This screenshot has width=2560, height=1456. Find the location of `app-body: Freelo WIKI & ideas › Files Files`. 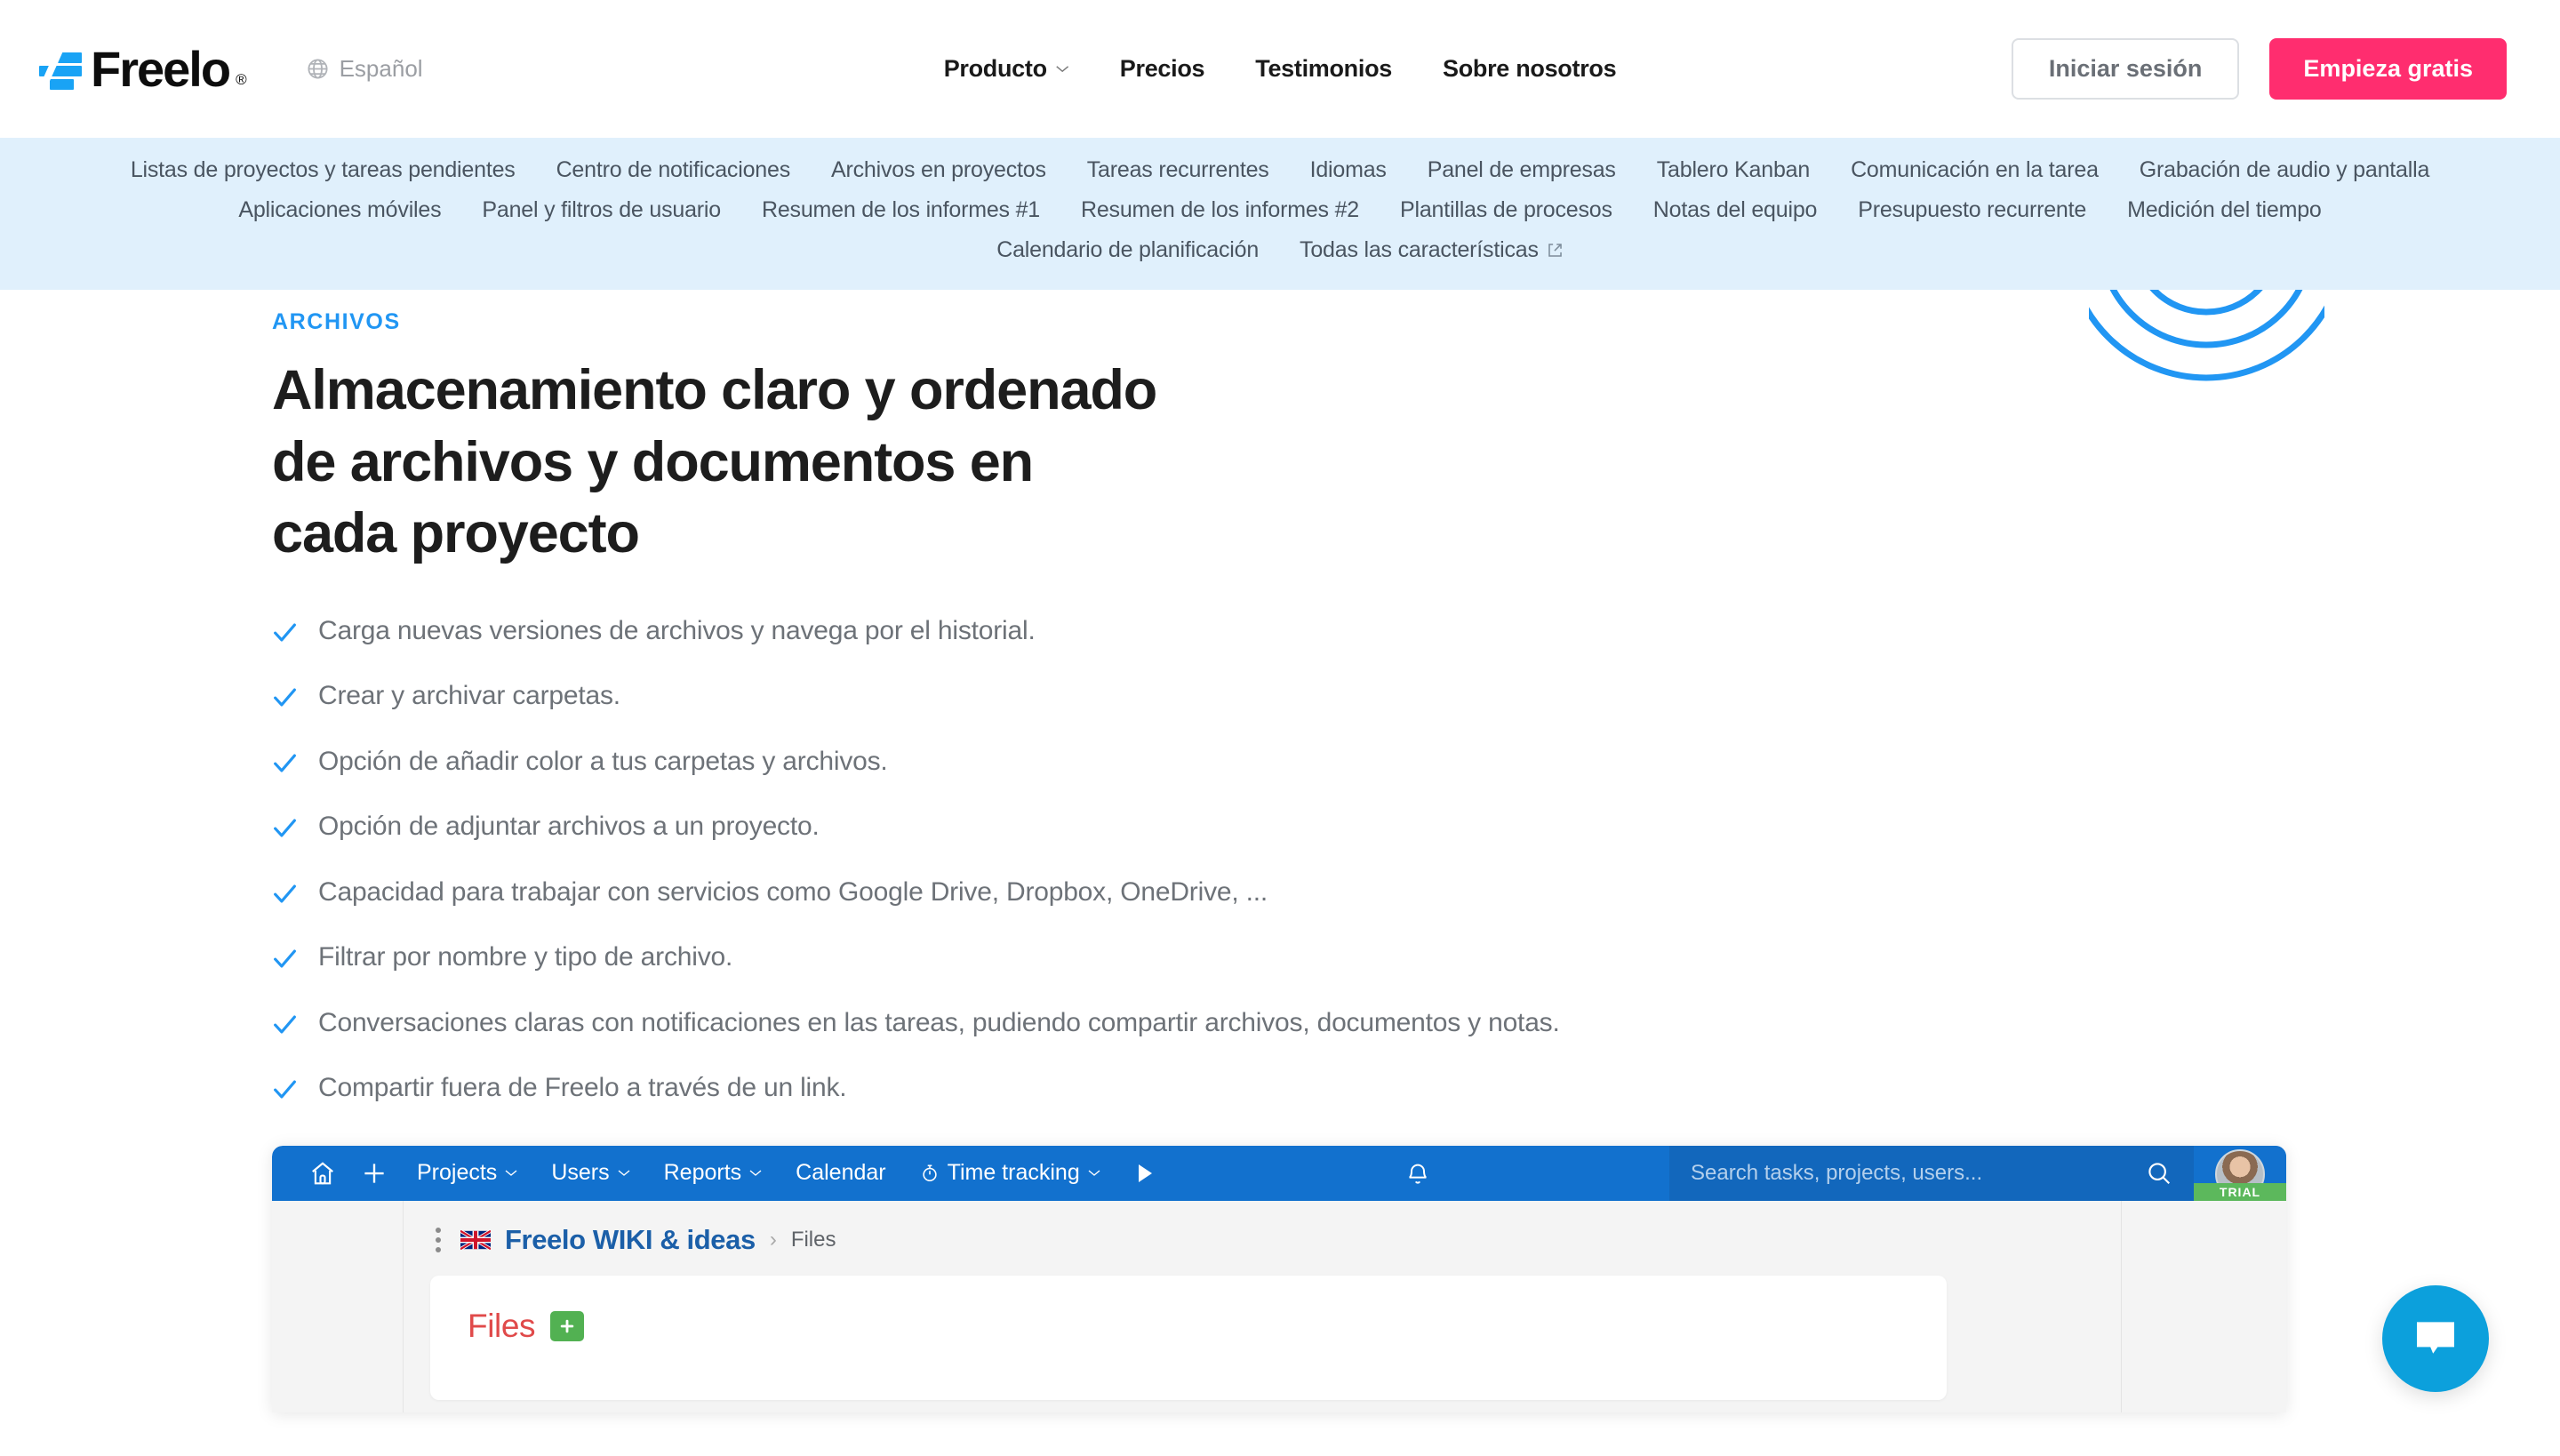

app-body: Freelo WIKI & ideas › Files Files is located at coordinates (1279, 1306).